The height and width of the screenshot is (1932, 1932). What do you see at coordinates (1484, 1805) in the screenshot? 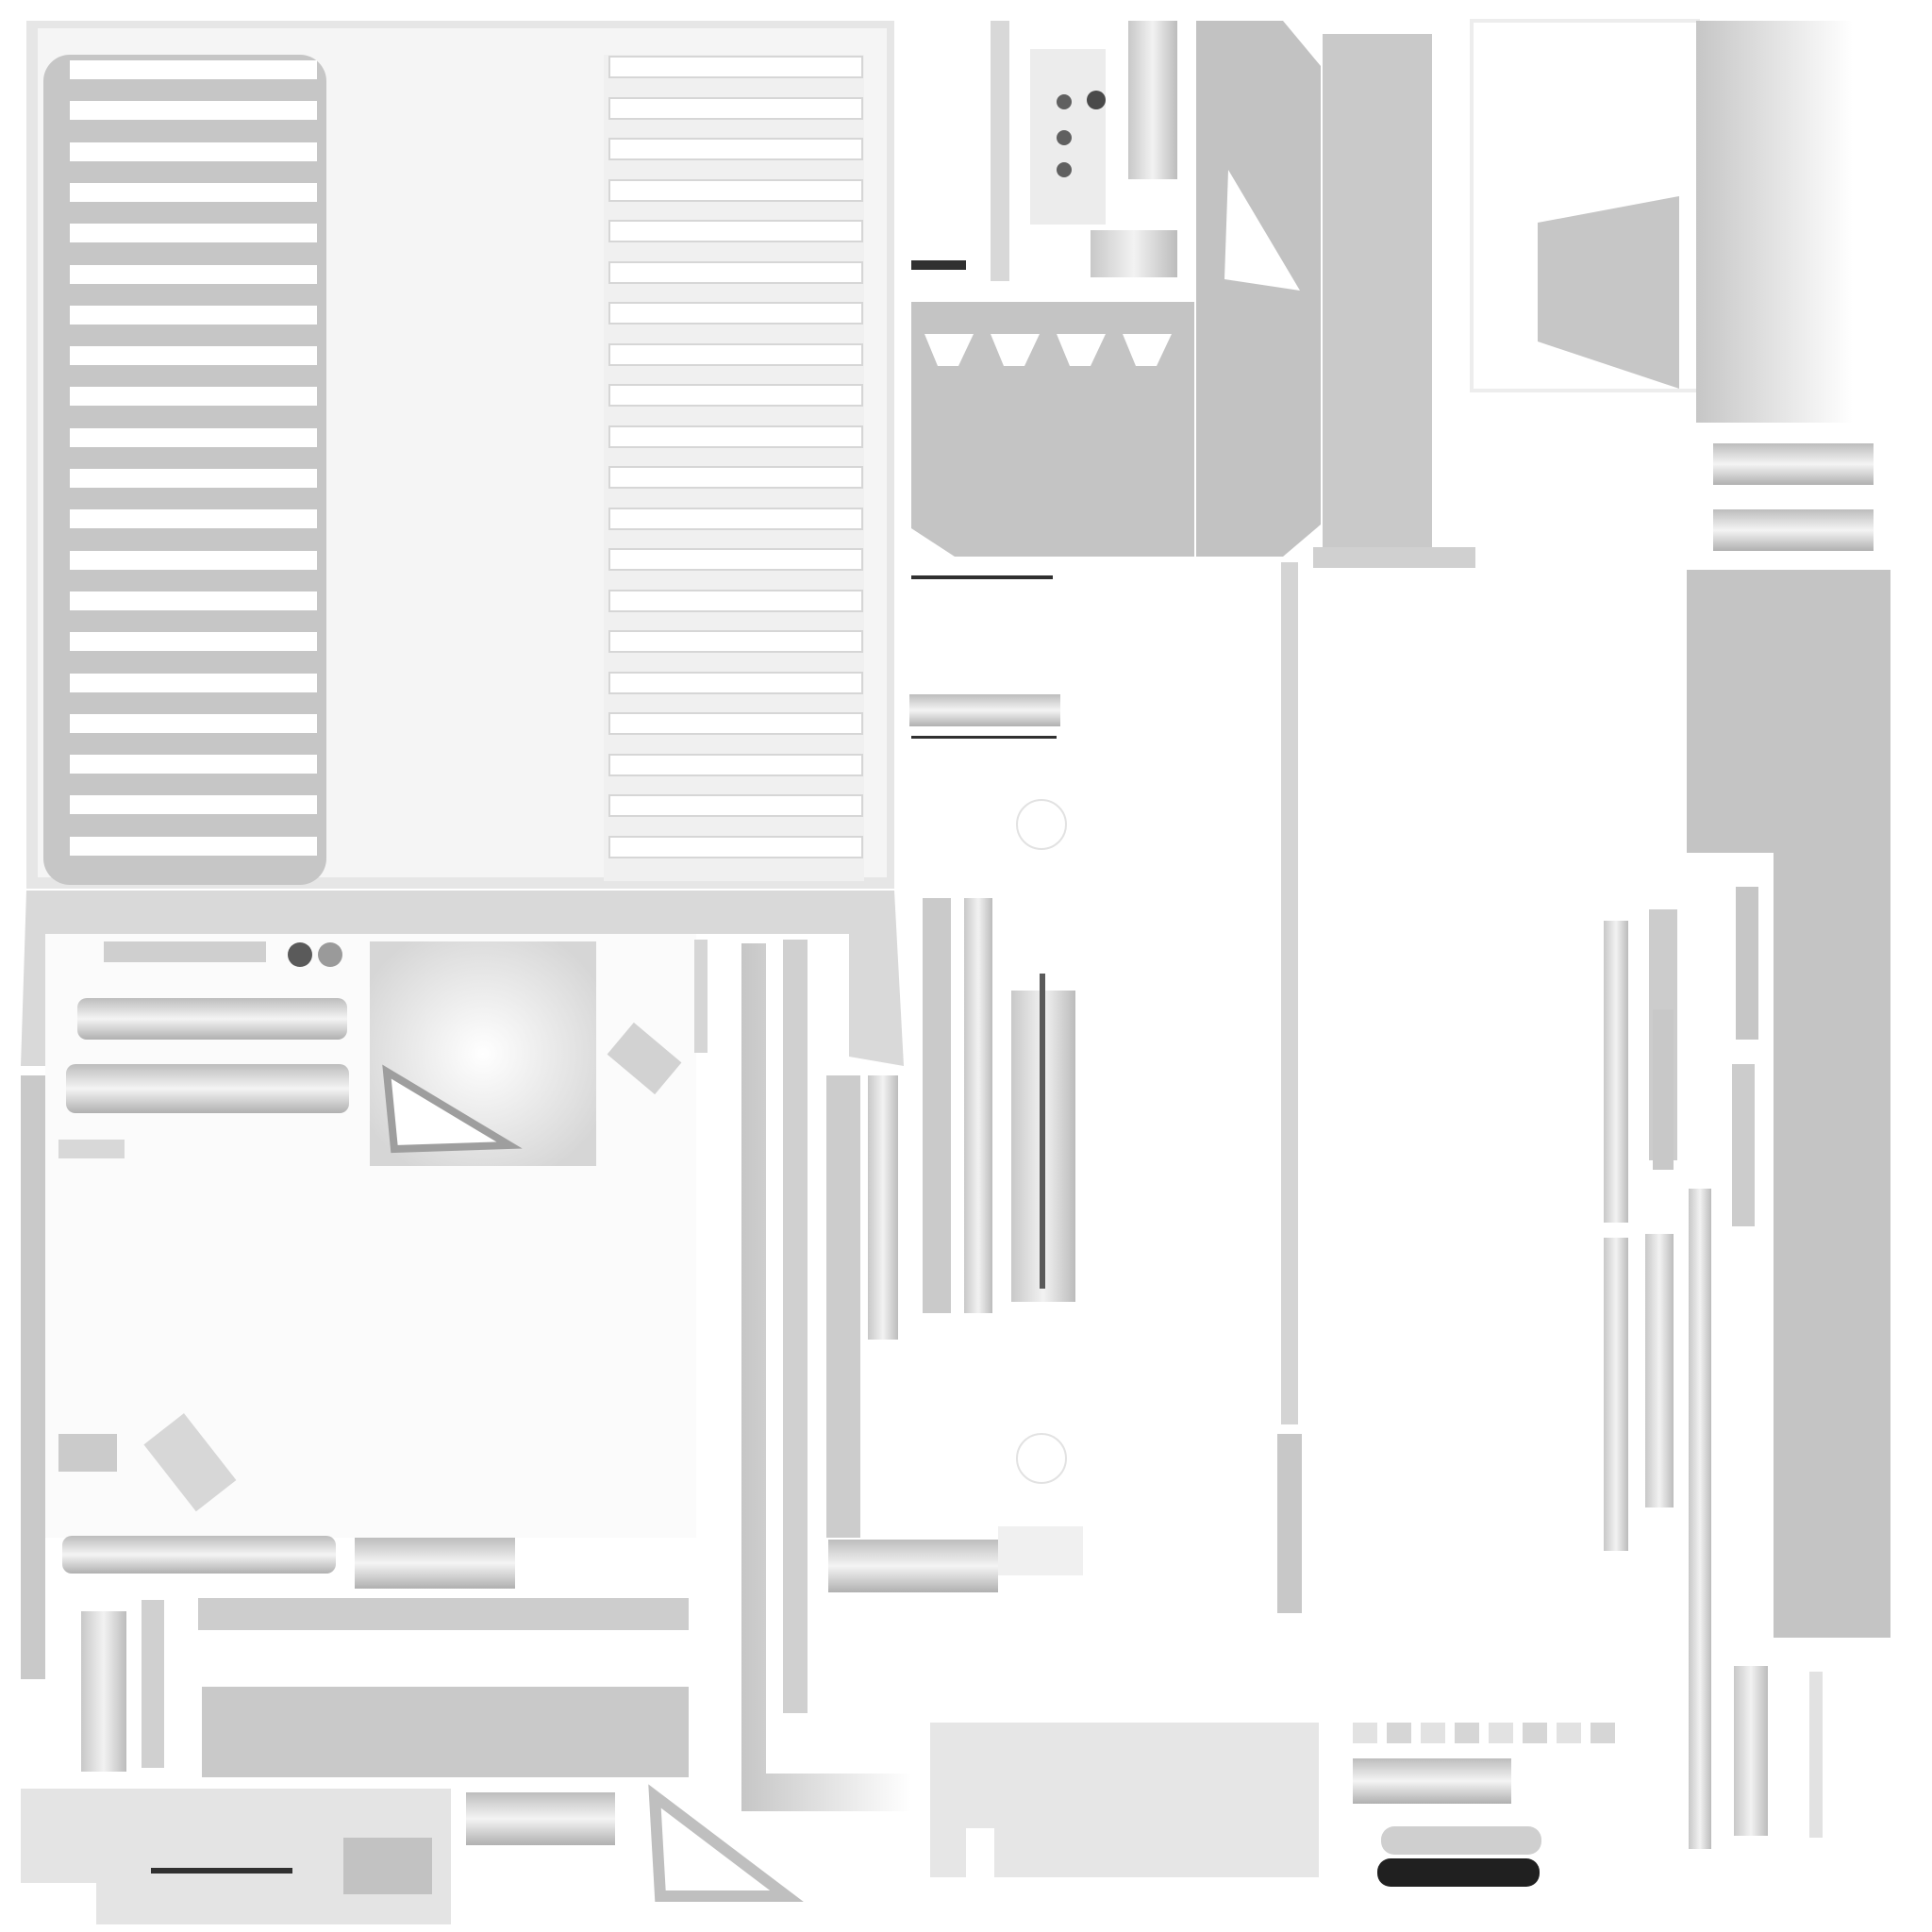
I see `small-clips` at bounding box center [1484, 1805].